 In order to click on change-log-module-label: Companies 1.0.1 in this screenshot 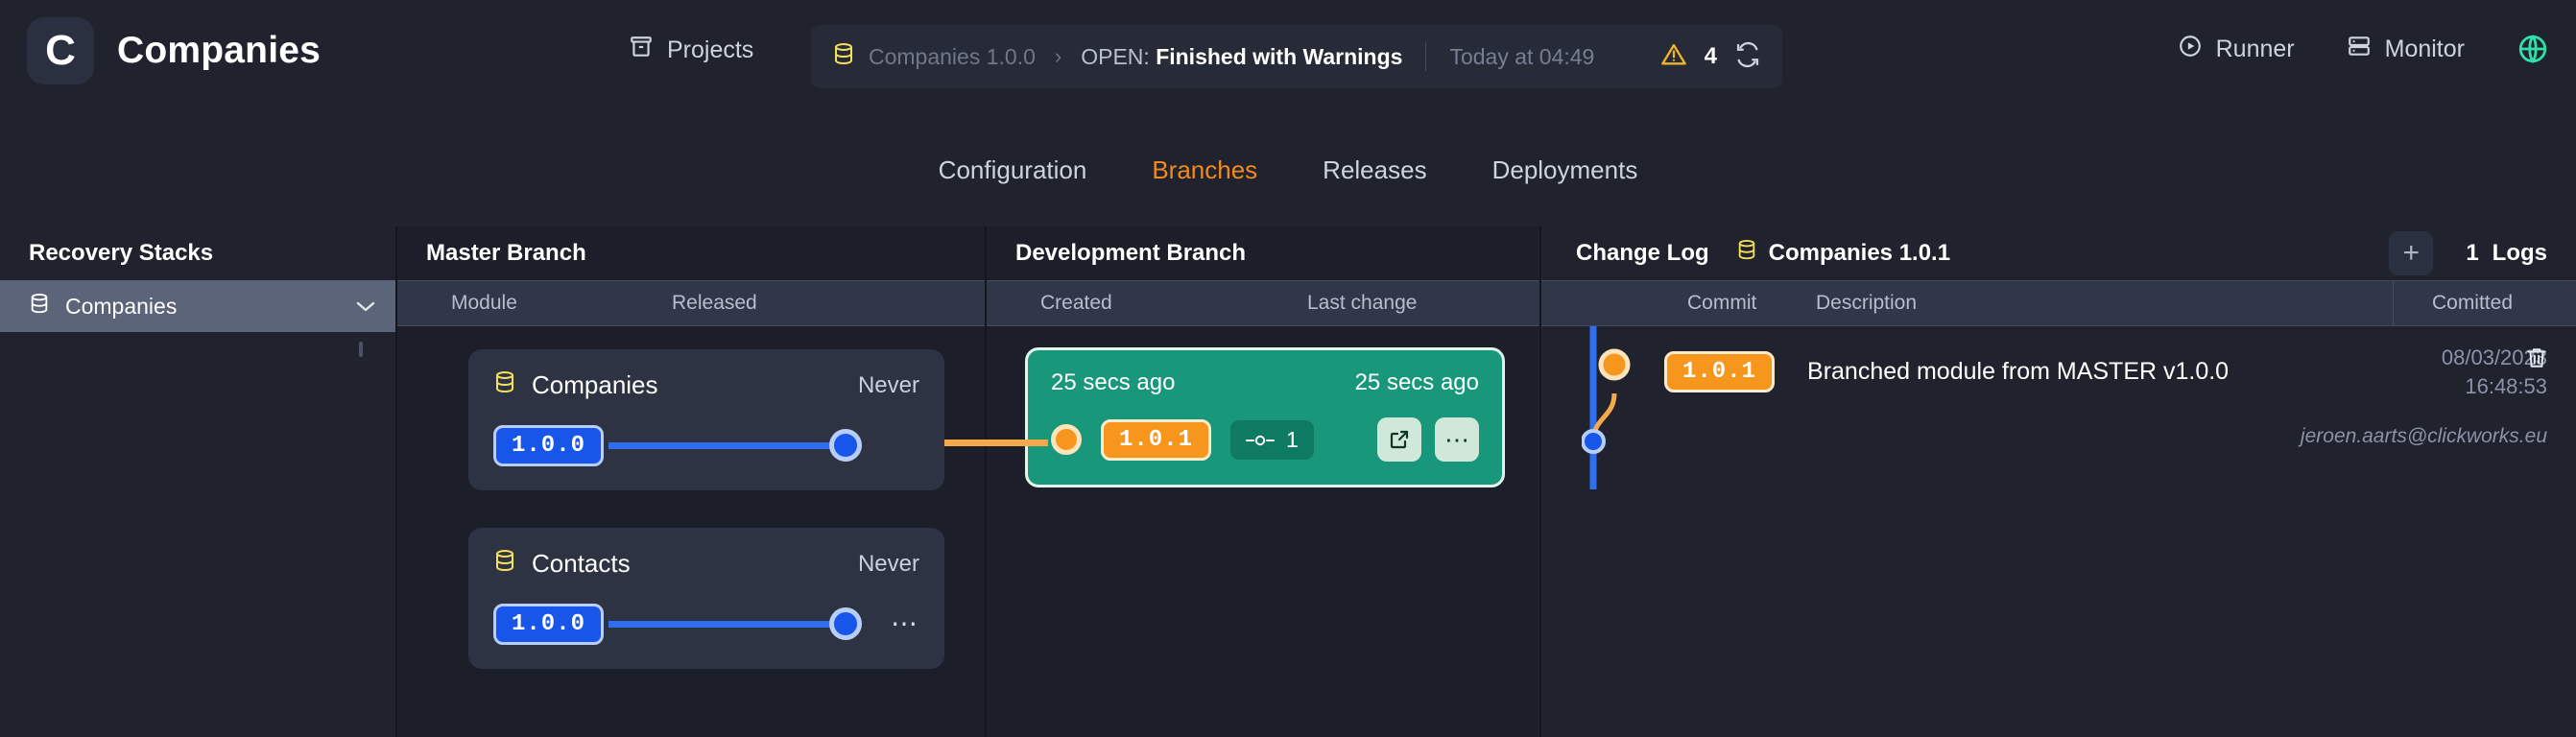, I will do `click(1859, 253)`.